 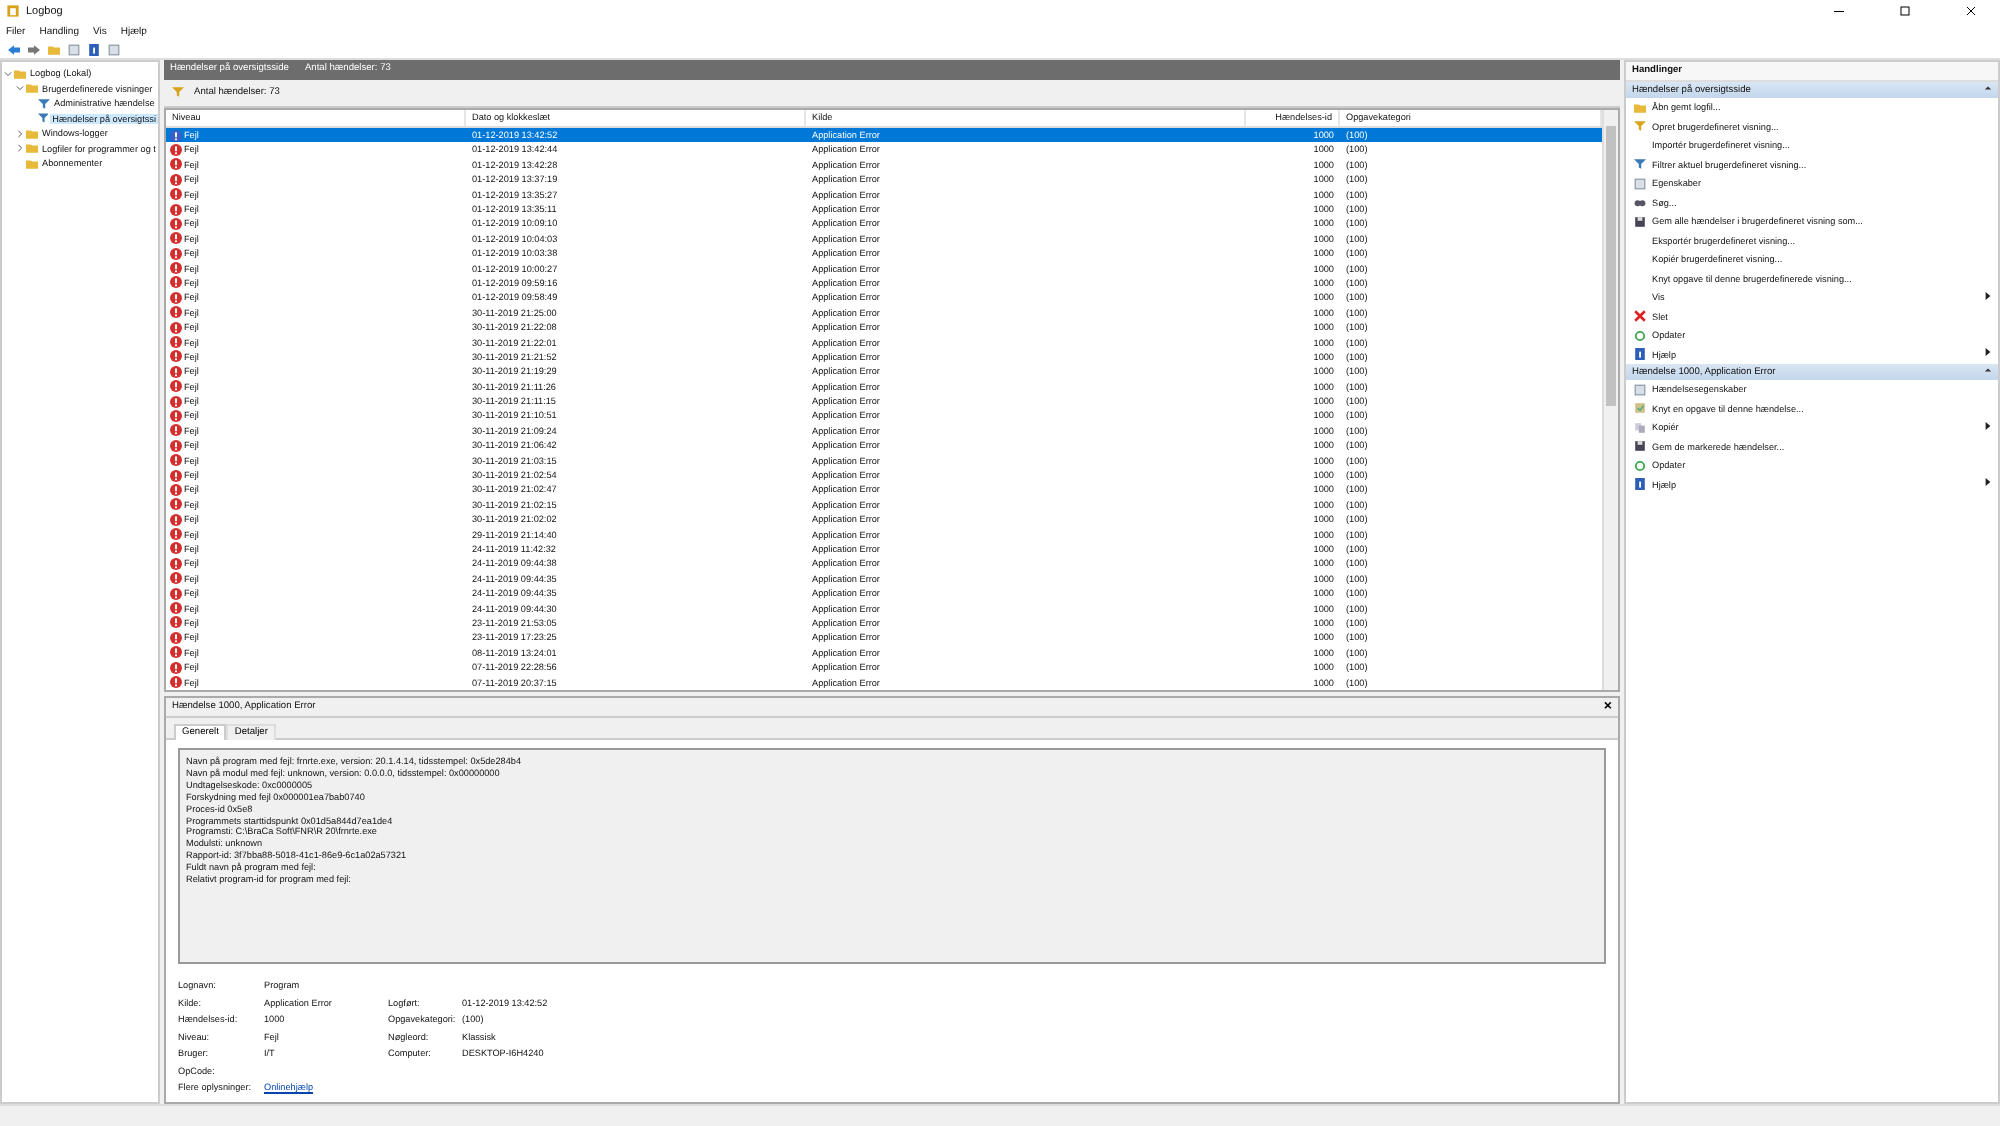 What do you see at coordinates (94, 49) in the screenshot?
I see `help-button` at bounding box center [94, 49].